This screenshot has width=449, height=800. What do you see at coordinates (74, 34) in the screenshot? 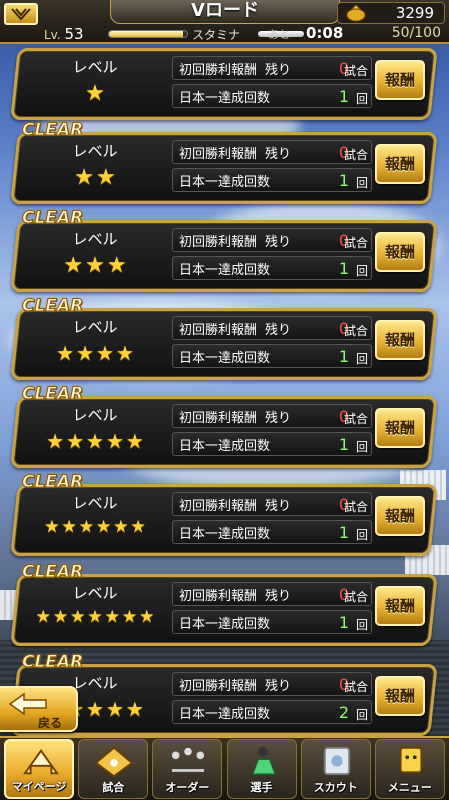
I see `level-value: 53` at bounding box center [74, 34].